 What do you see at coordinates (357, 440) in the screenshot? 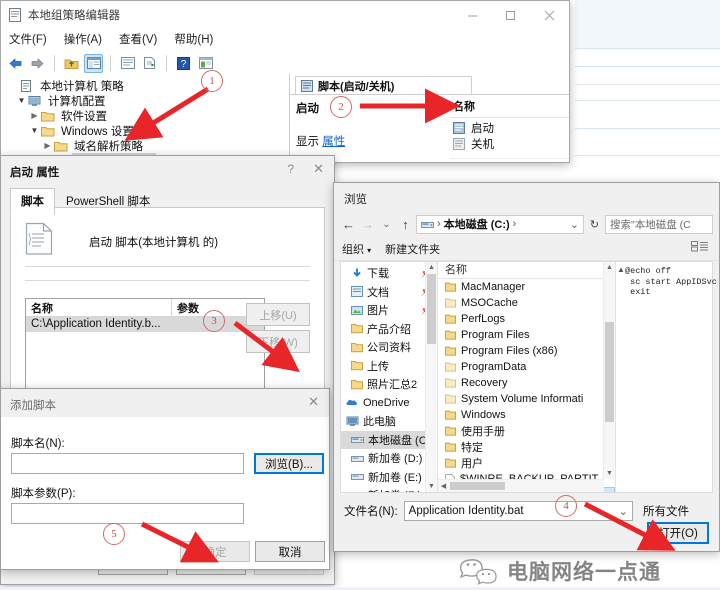
I see `drive-icon` at bounding box center [357, 440].